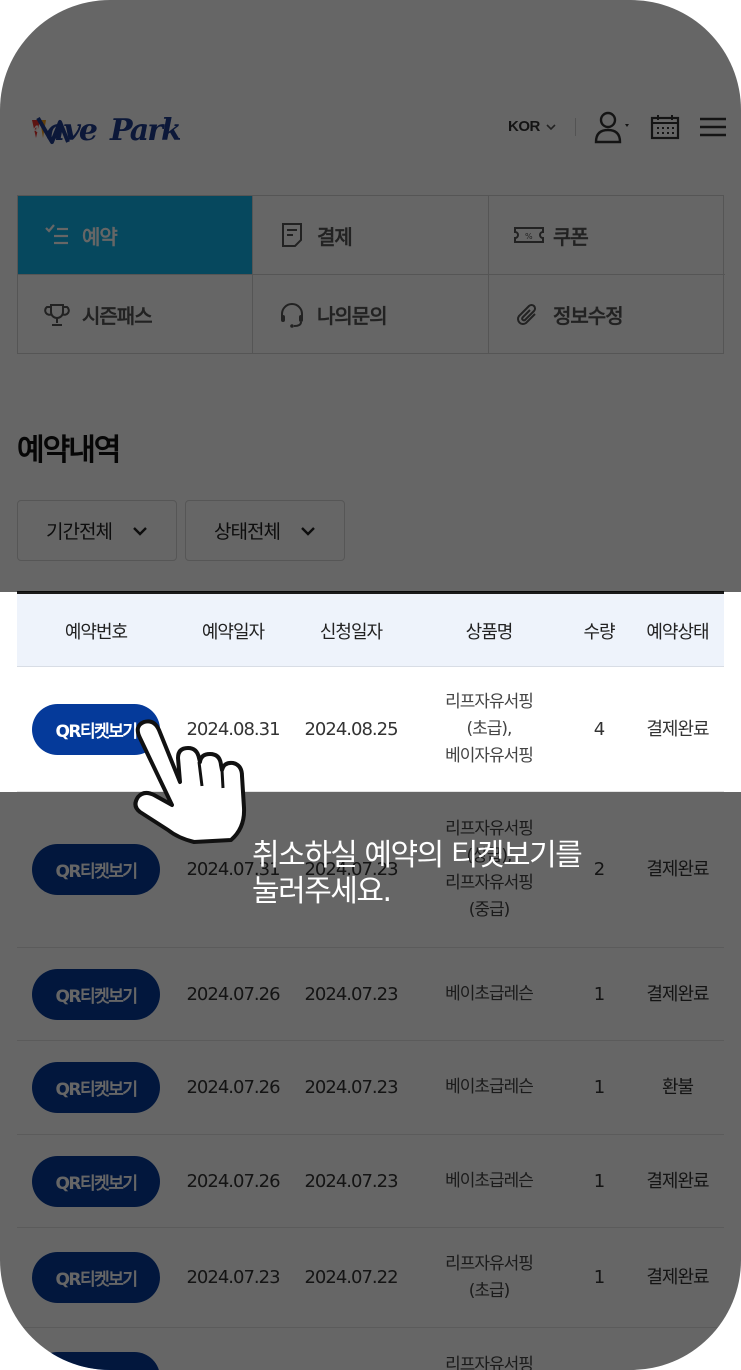 The image size is (741, 1370). I want to click on receipt-icon, so click(292, 235).